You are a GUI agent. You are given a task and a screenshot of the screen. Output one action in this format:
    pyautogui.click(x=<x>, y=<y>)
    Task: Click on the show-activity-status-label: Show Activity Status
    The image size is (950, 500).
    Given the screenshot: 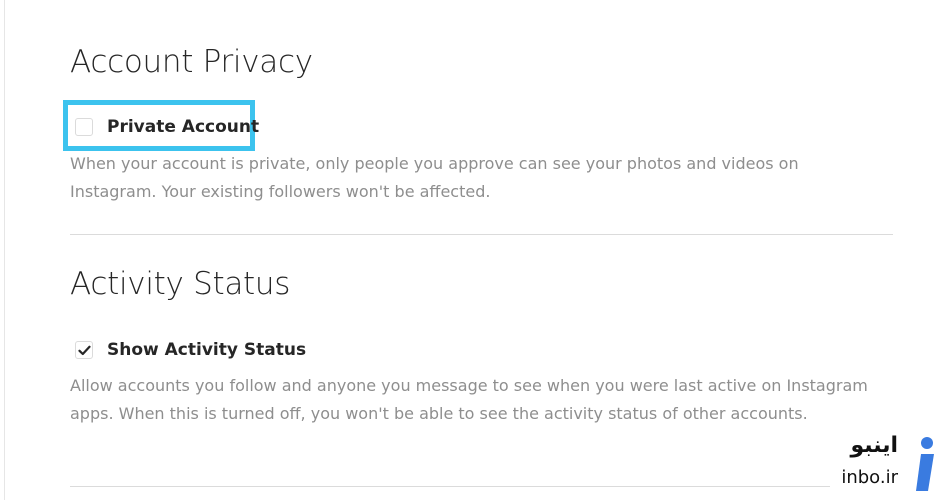 What is the action you would take?
    pyautogui.click(x=207, y=350)
    